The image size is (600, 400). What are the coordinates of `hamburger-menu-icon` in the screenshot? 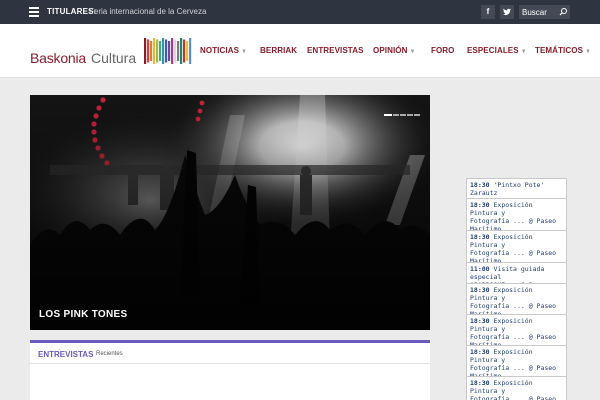 It's located at (34, 12).